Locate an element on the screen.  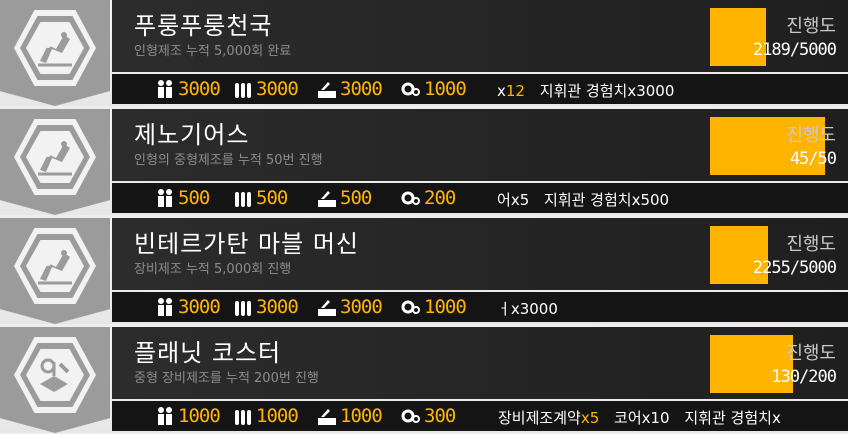
manpower-amount: 1000 is located at coordinates (199, 416).